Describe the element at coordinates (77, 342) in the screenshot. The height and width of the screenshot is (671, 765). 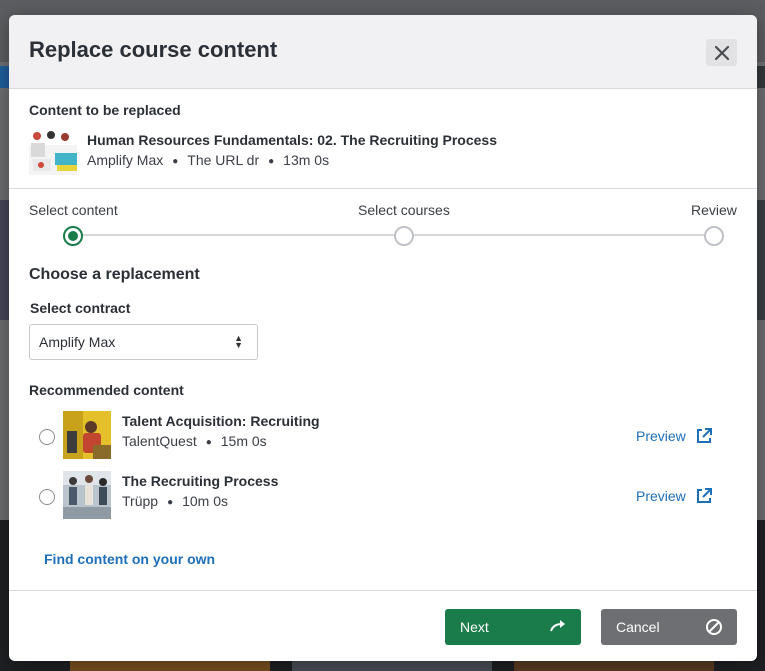
I see `contract-select-value: Amplify Max` at that location.